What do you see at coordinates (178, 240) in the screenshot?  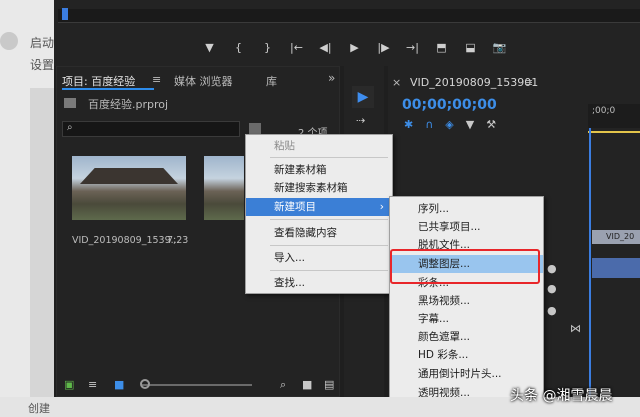 I see `clip-duration: 7;23` at bounding box center [178, 240].